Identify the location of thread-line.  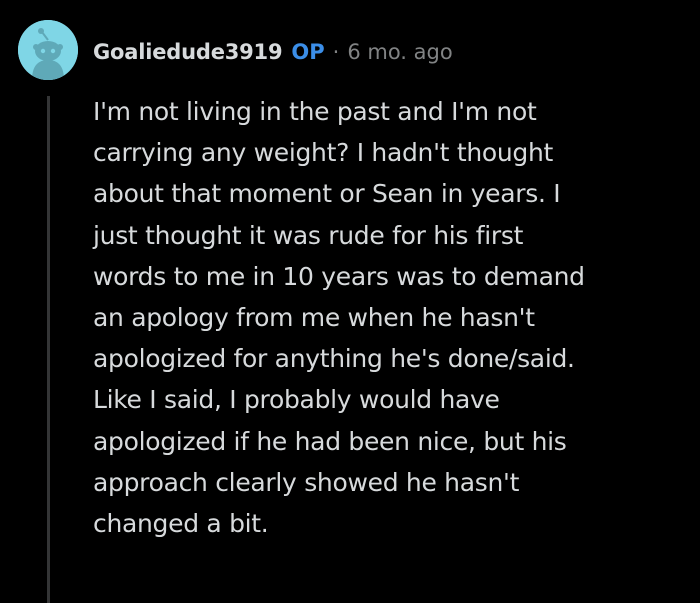
(48, 349).